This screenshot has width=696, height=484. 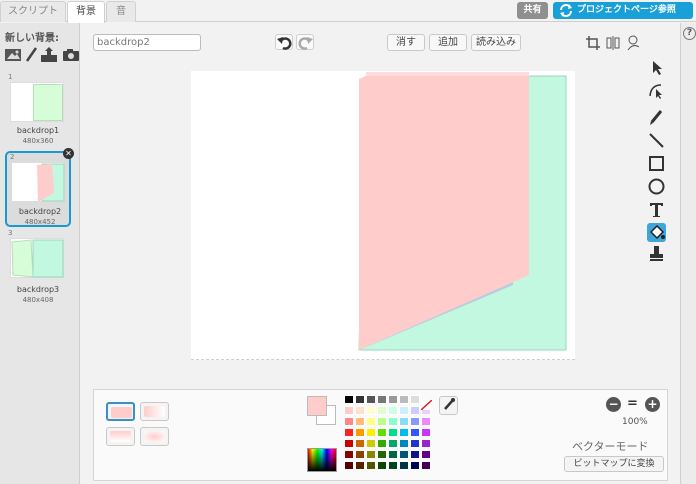 I want to click on backdrop-thumbnail-3: 3 backdrop3 480x408, so click(x=38, y=269).